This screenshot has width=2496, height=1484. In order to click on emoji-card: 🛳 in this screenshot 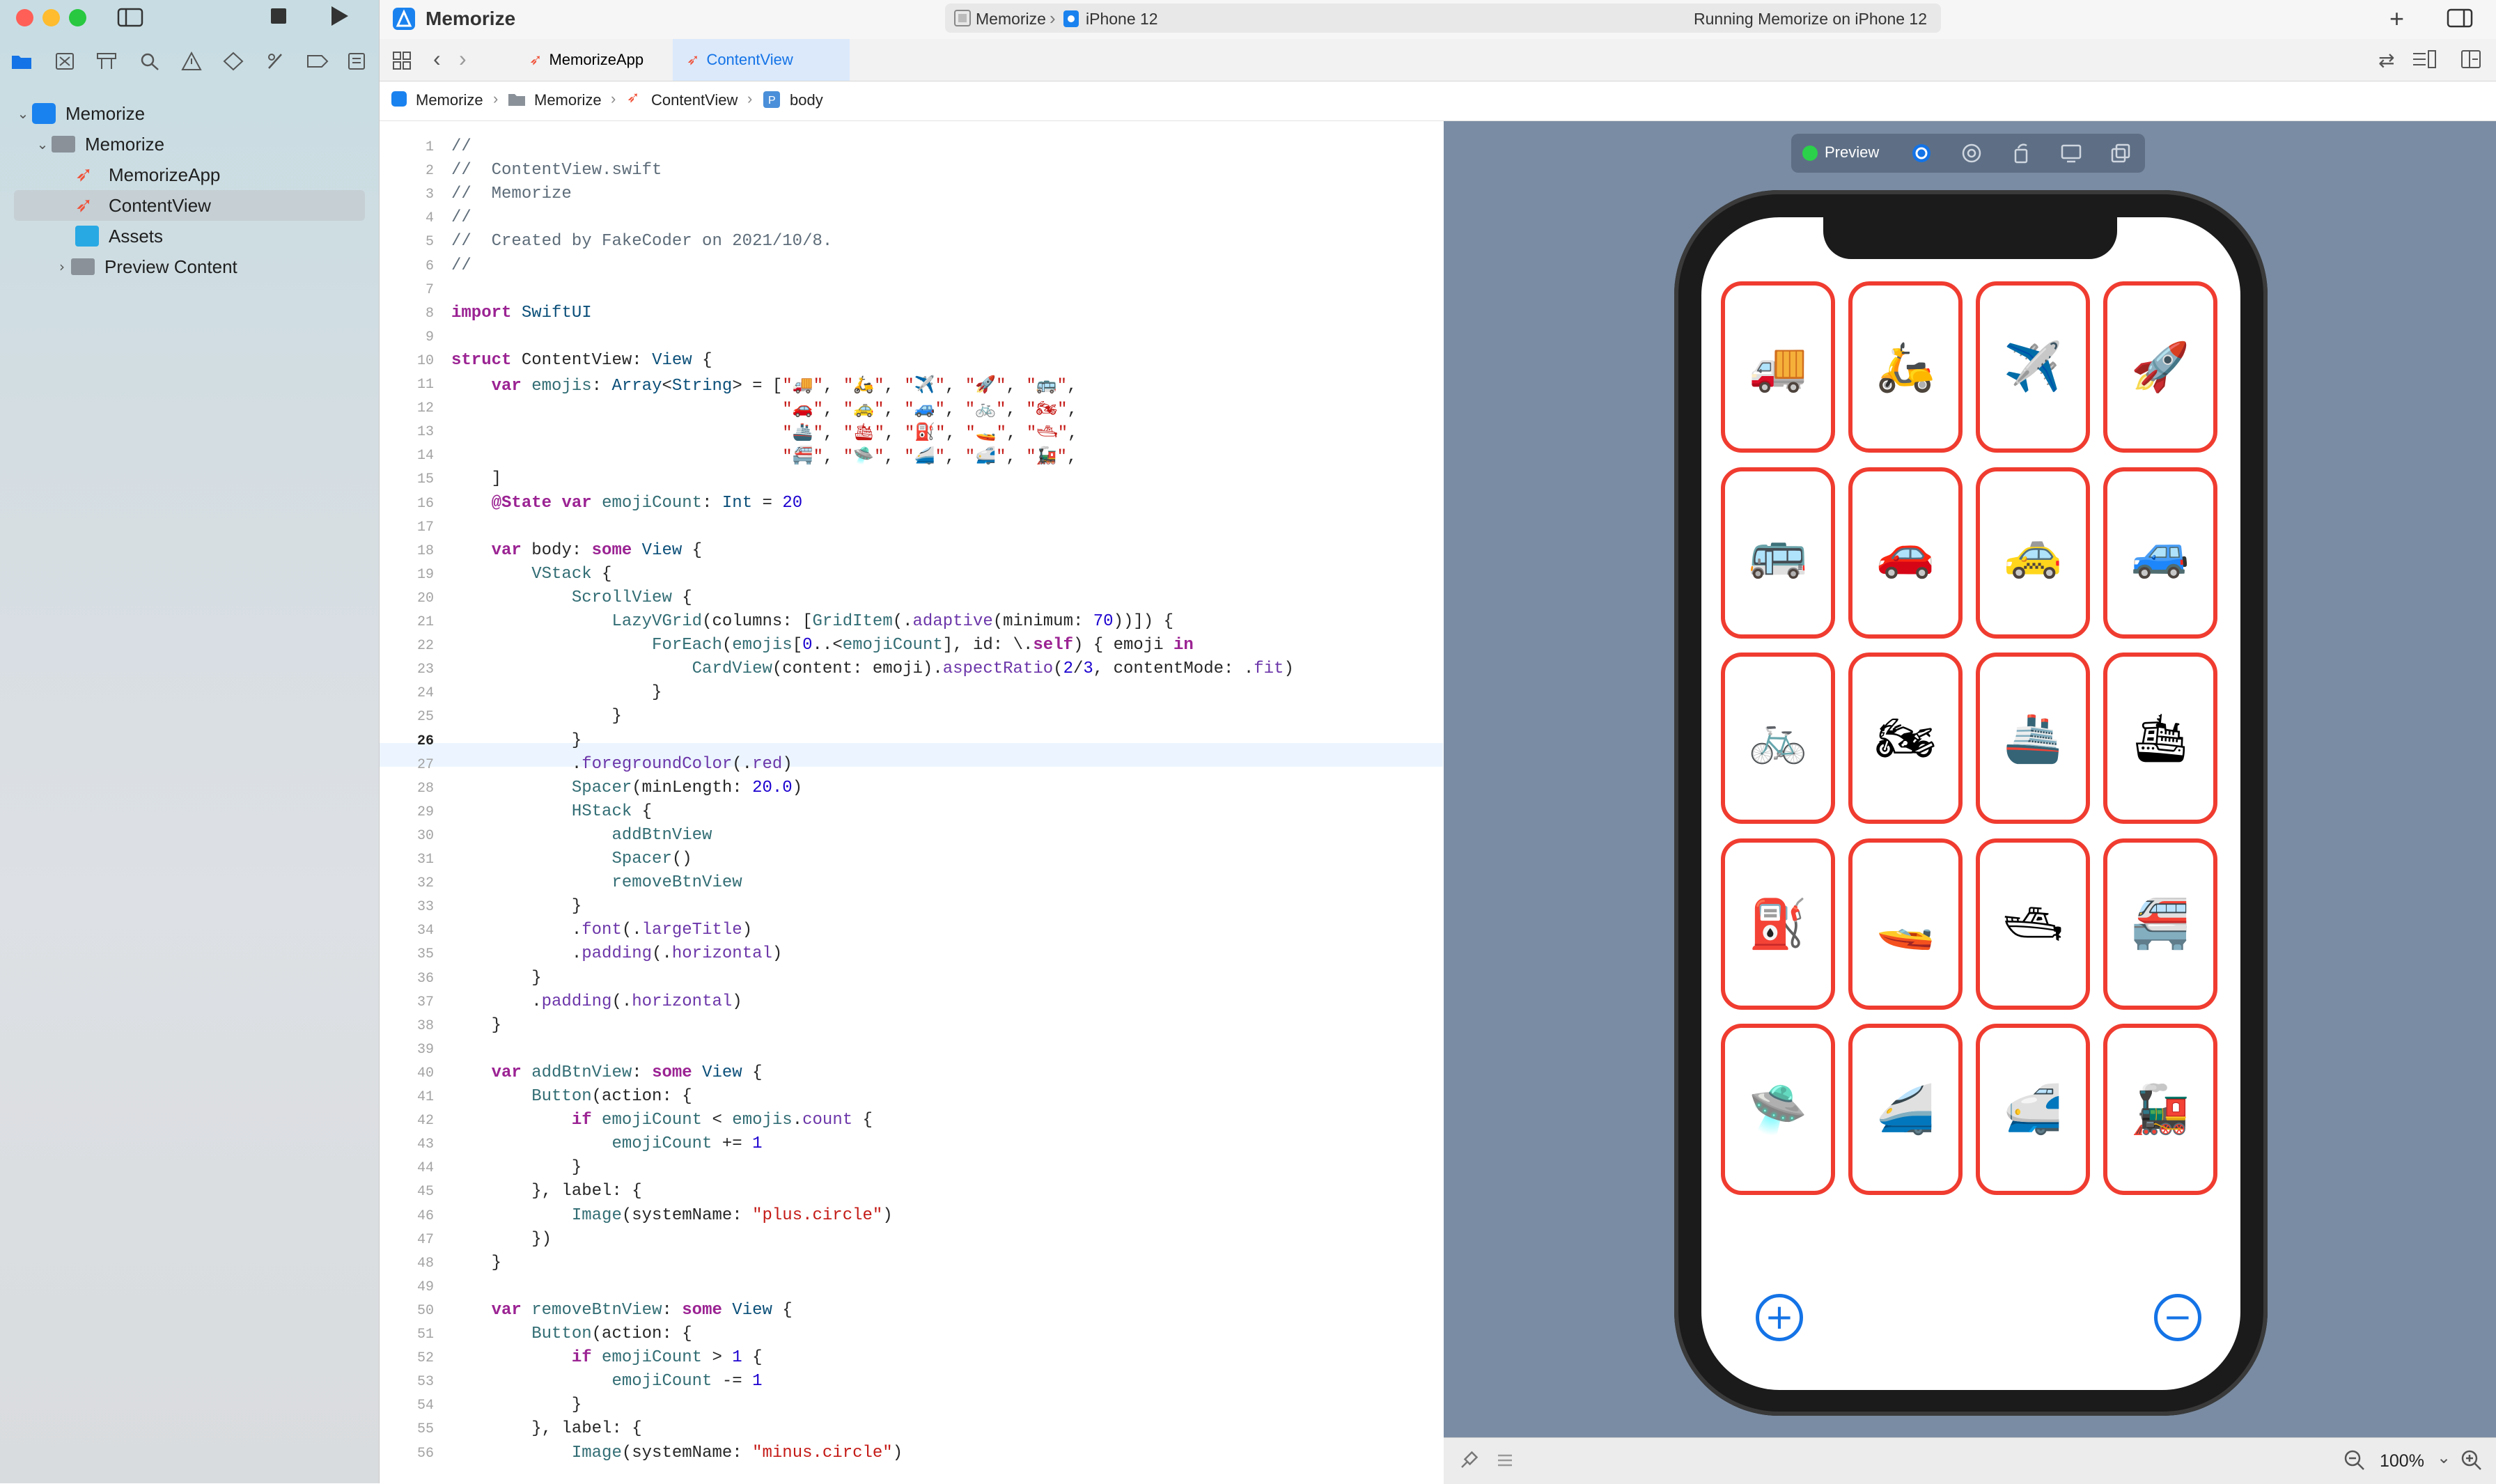, I will do `click(2160, 738)`.